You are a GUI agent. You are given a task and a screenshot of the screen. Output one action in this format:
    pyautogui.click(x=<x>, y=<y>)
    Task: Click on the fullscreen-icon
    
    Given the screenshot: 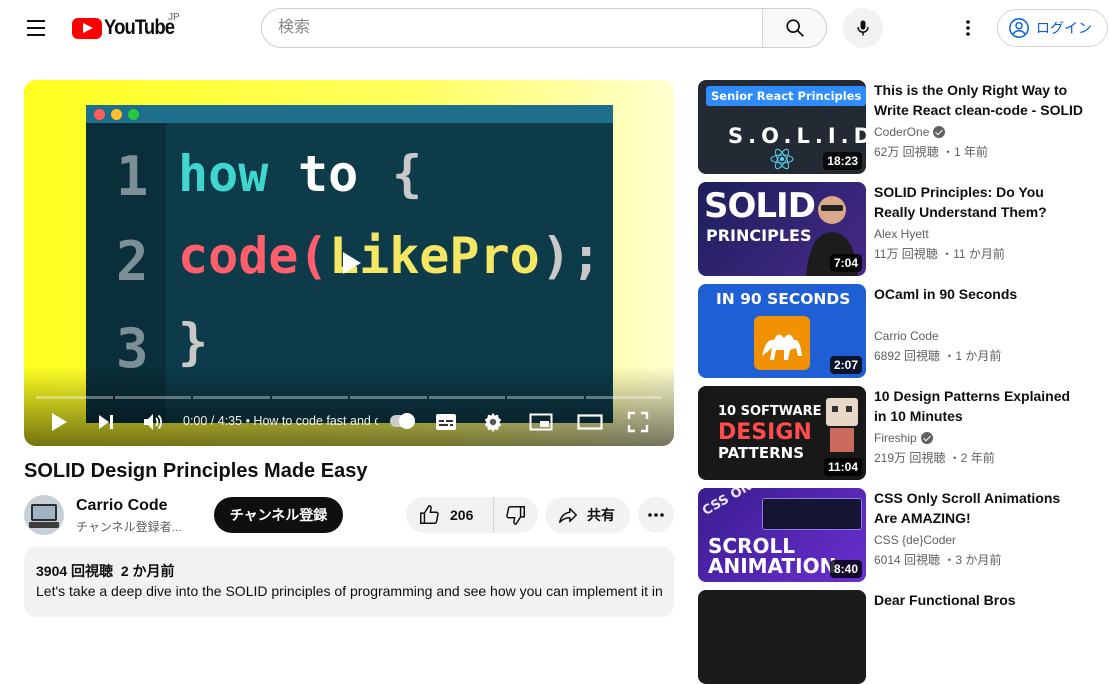 What is the action you would take?
    pyautogui.click(x=638, y=422)
    